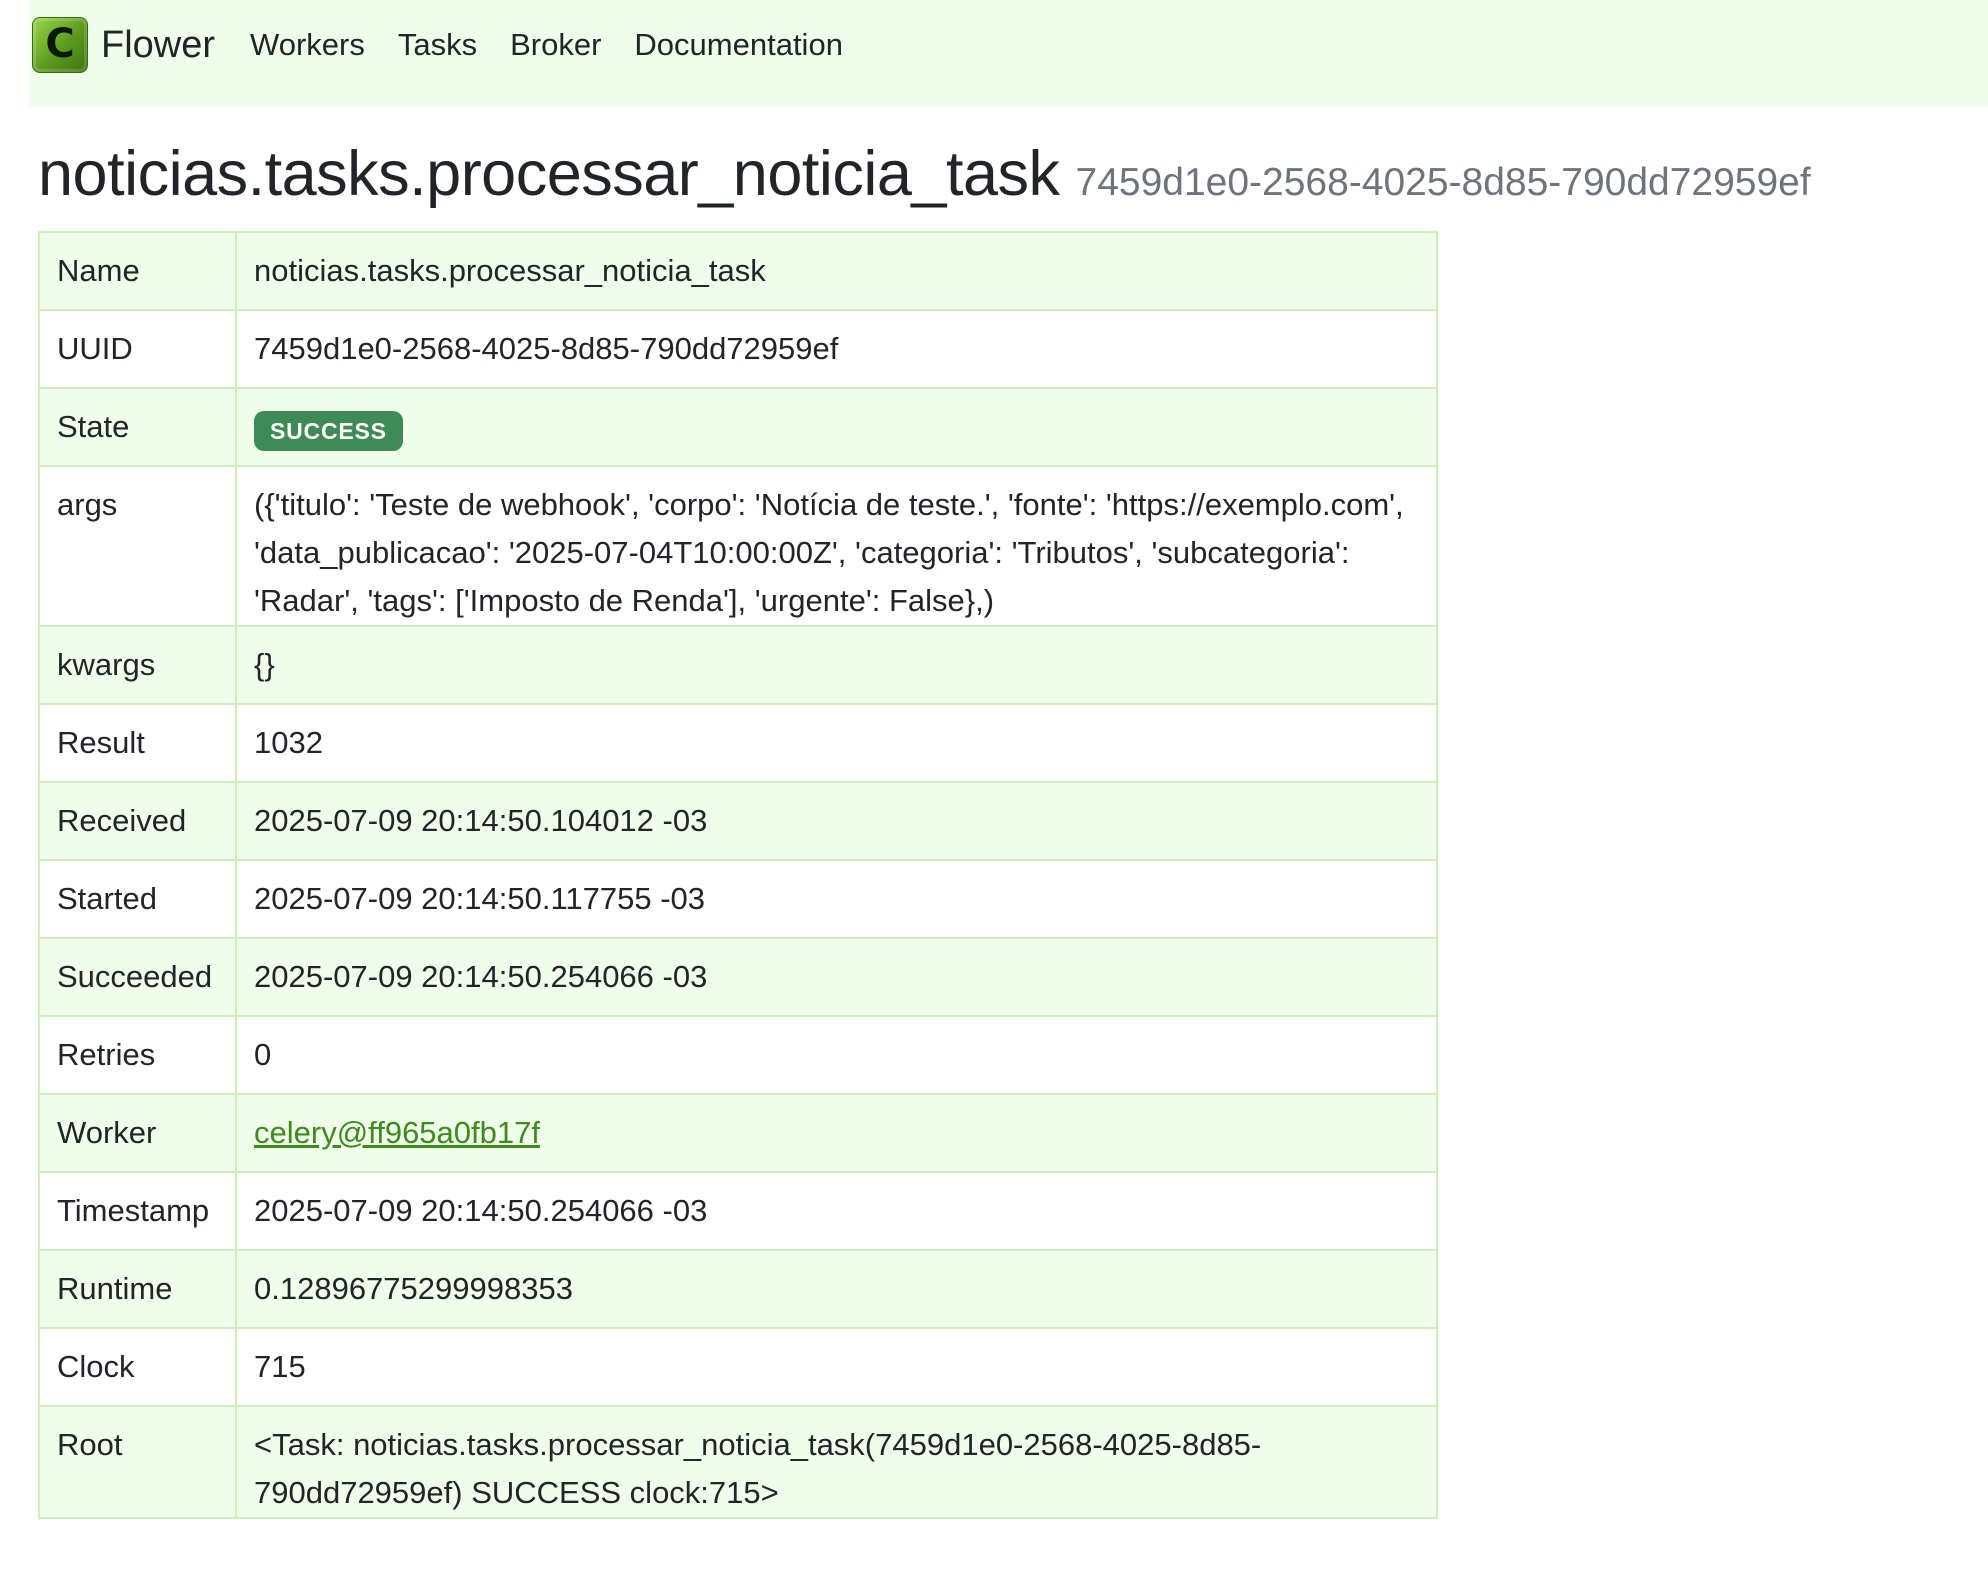 Image resolution: width=1988 pixels, height=1574 pixels. I want to click on value-timestamp: 2025-07-09 20:14:50.254066 -03, so click(836, 1211).